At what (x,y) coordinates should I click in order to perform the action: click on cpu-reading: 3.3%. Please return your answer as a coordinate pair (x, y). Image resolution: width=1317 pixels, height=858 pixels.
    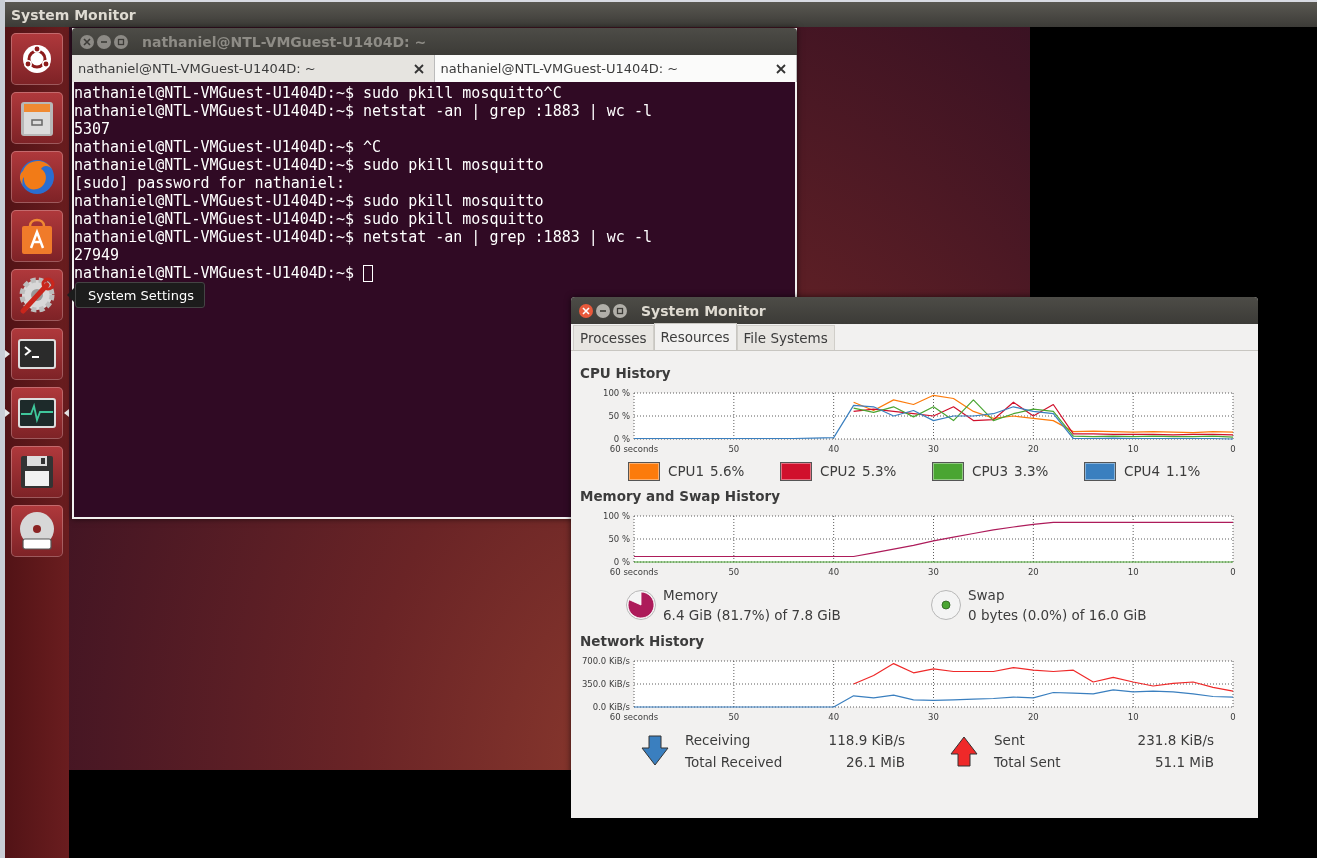
    Looking at the image, I should click on (1031, 471).